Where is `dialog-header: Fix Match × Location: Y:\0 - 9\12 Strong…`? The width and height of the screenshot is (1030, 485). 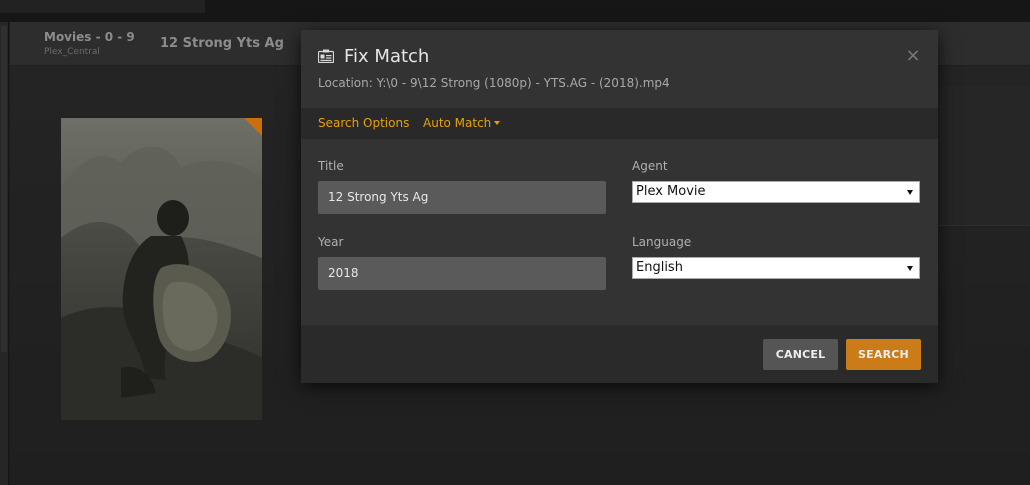 dialog-header: Fix Match × Location: Y:\0 - 9\12 Strong… is located at coordinates (619, 69).